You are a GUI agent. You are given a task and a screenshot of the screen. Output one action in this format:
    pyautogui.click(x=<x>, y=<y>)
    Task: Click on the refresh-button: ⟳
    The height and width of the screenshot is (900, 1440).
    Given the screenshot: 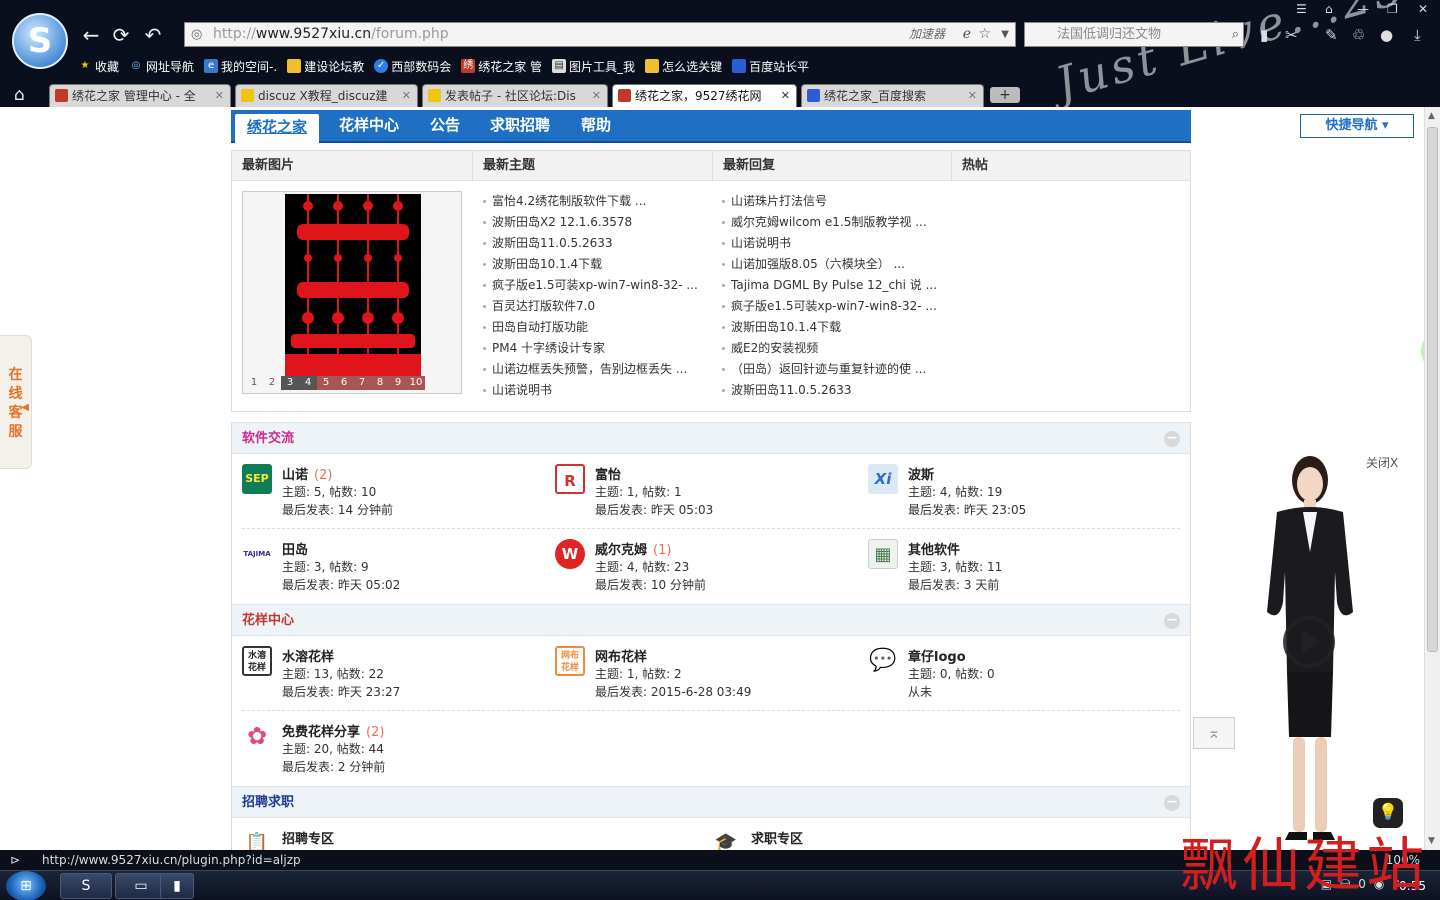 What is the action you would take?
    pyautogui.click(x=121, y=35)
    